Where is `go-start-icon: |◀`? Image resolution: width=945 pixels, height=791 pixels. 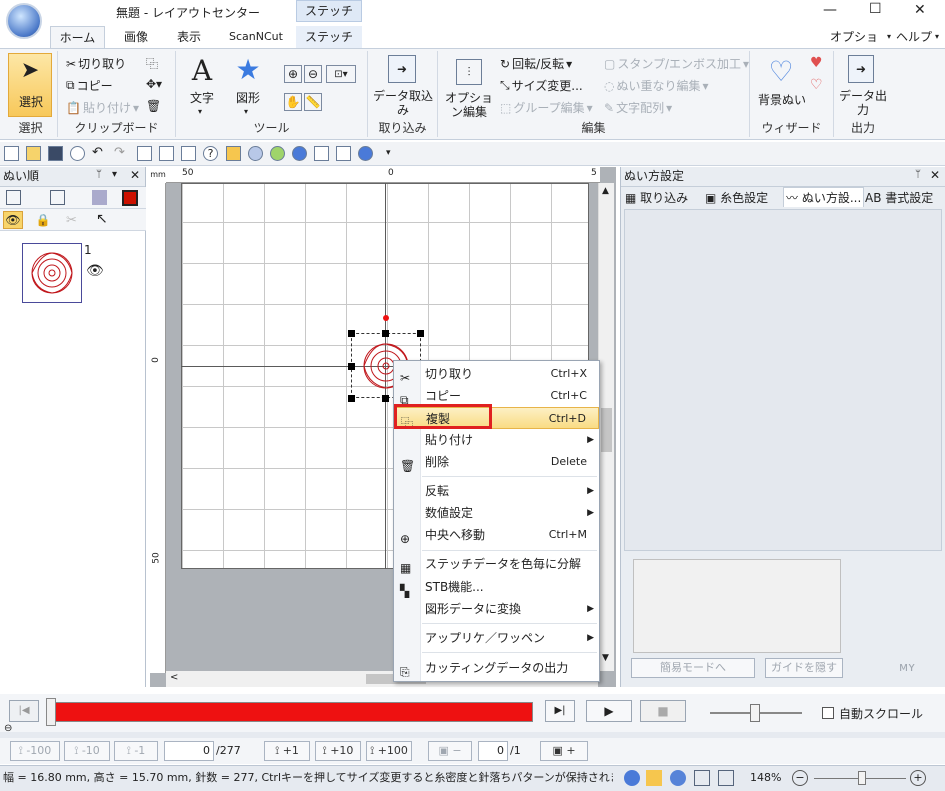
go-start-icon: |◀ is located at coordinates (24, 711).